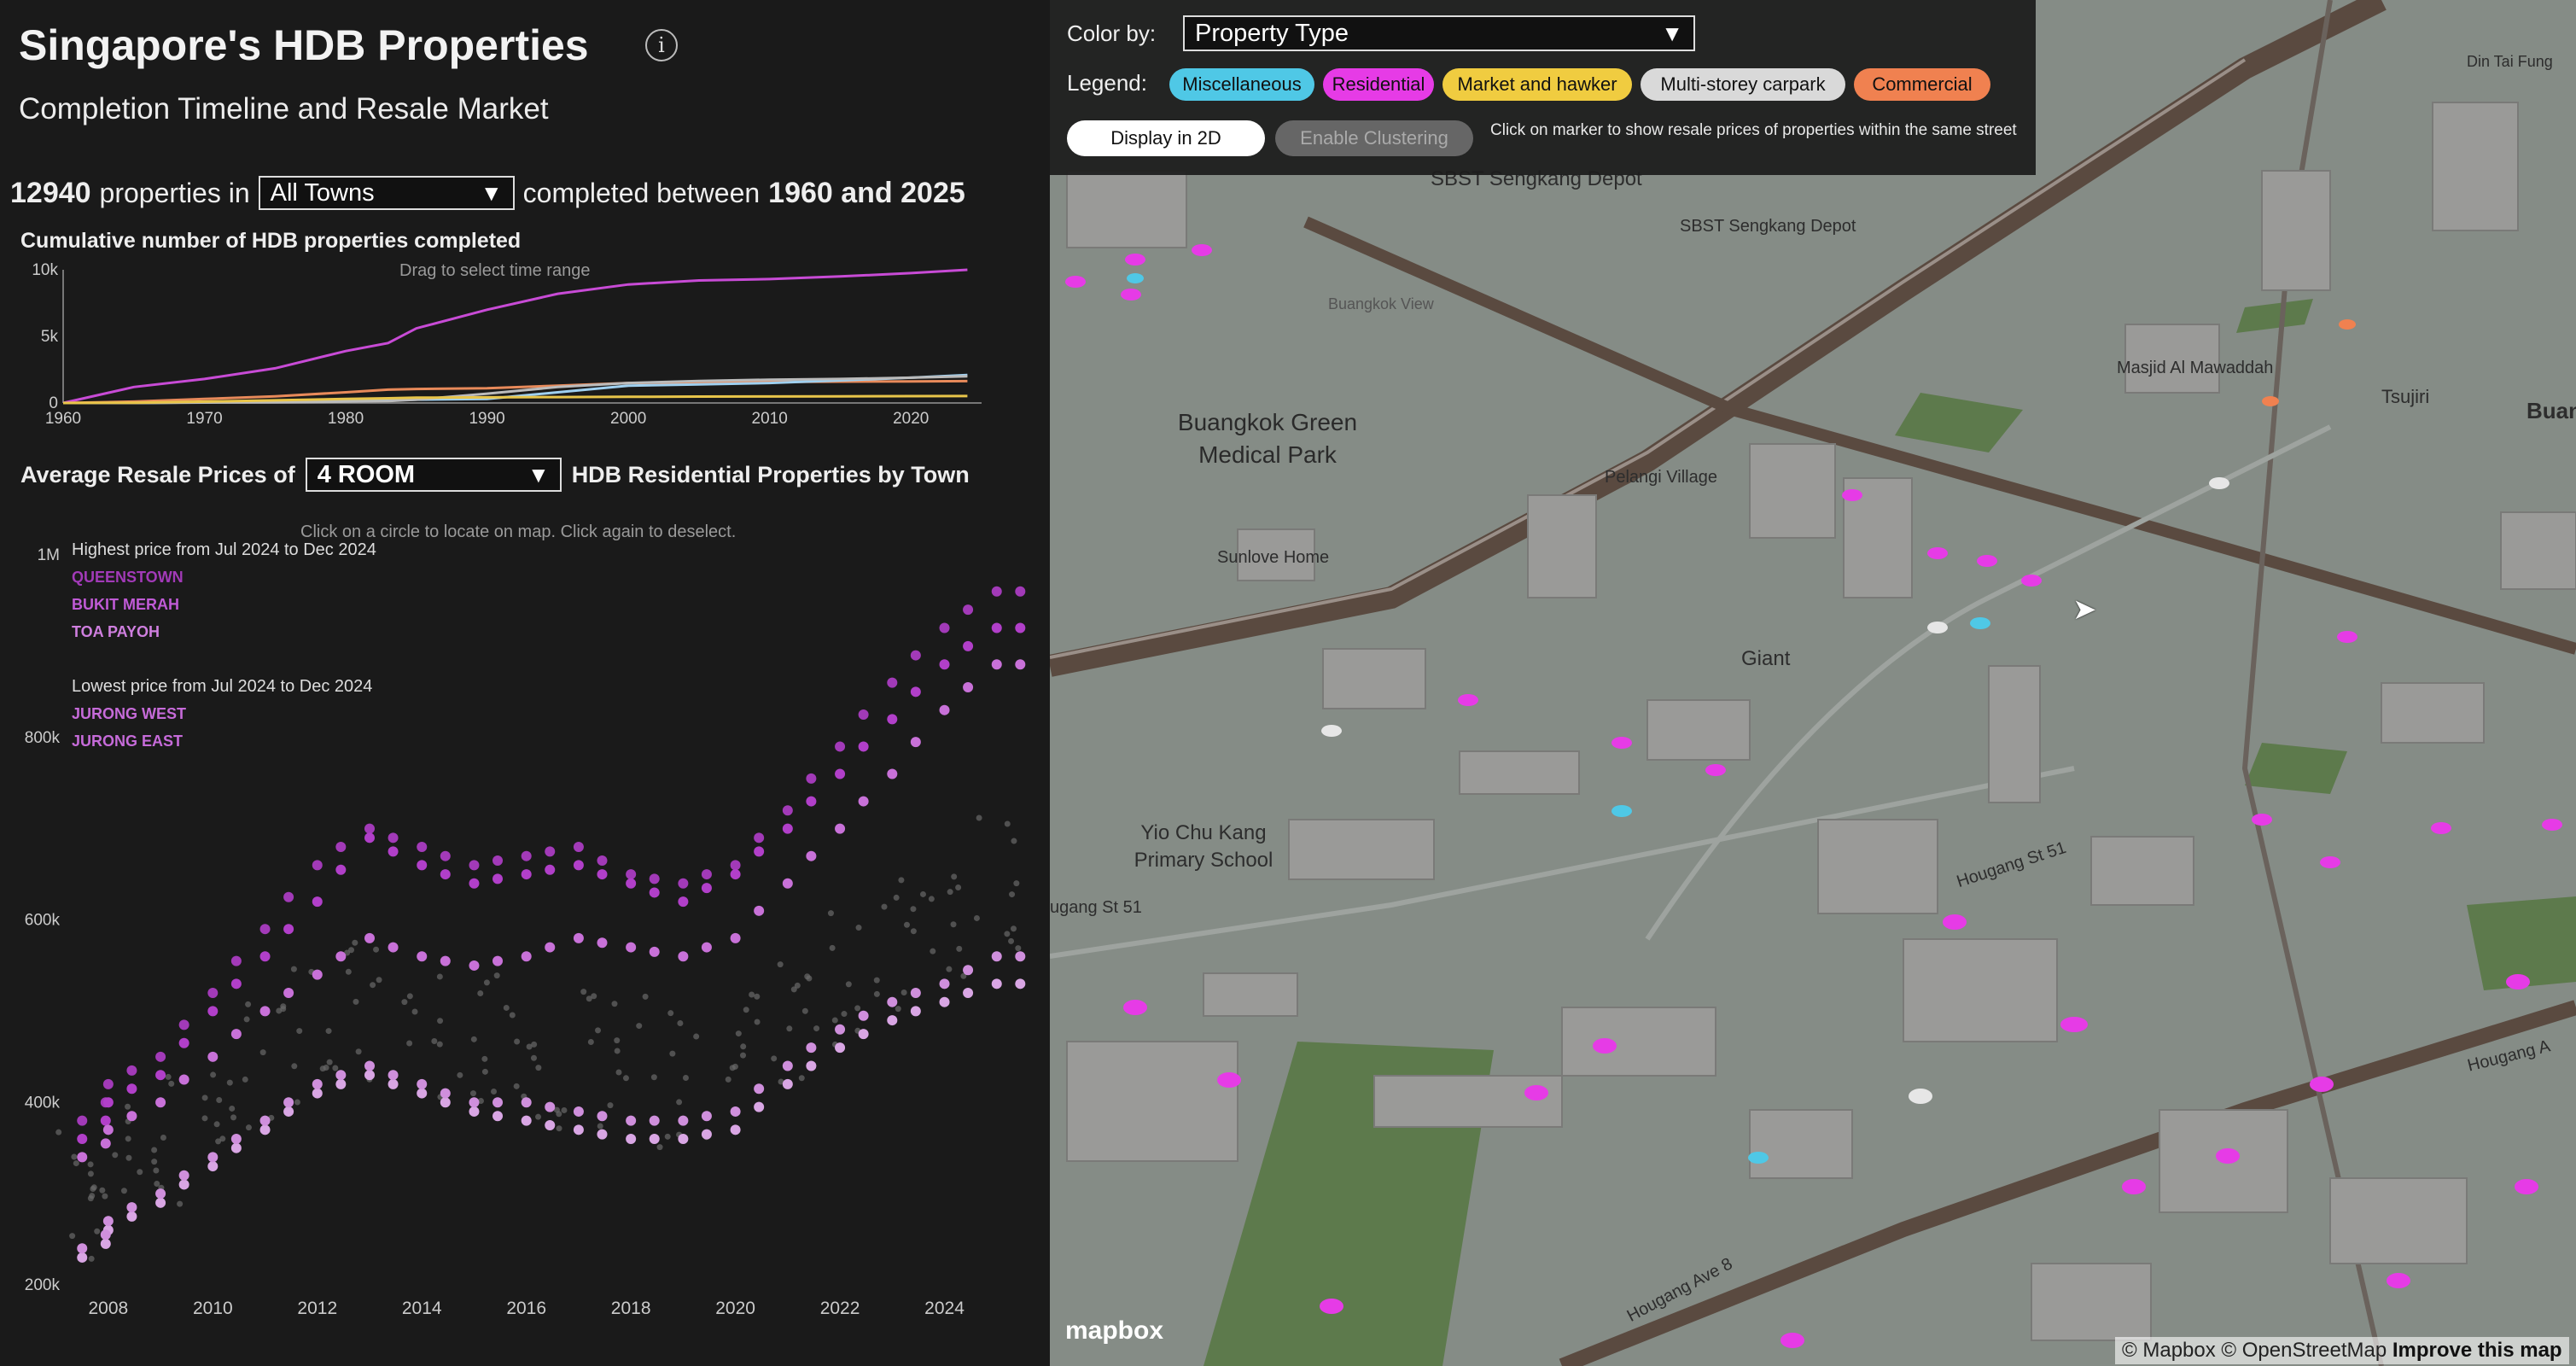 The width and height of the screenshot is (2576, 1366). I want to click on attribution-text: © Mapbox © OpenStreetMap, so click(2254, 1351).